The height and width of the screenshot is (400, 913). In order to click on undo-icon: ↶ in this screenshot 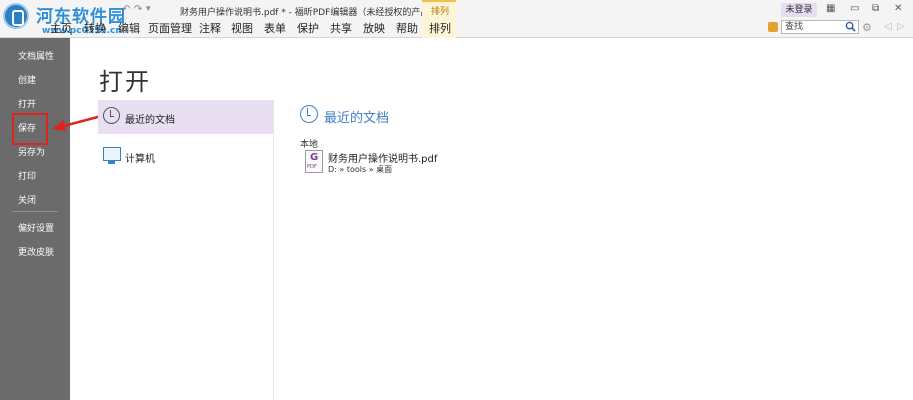, I will do `click(126, 9)`.